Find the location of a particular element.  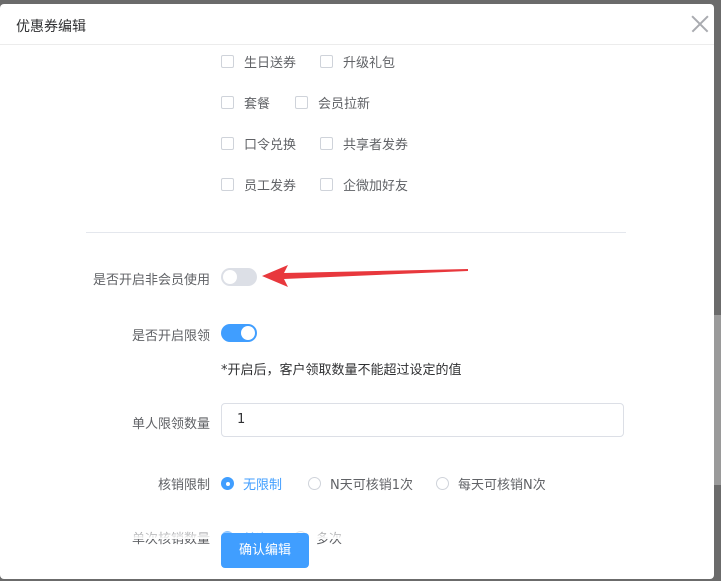

redeem-limit-label: 核销限制 is located at coordinates (183, 485).